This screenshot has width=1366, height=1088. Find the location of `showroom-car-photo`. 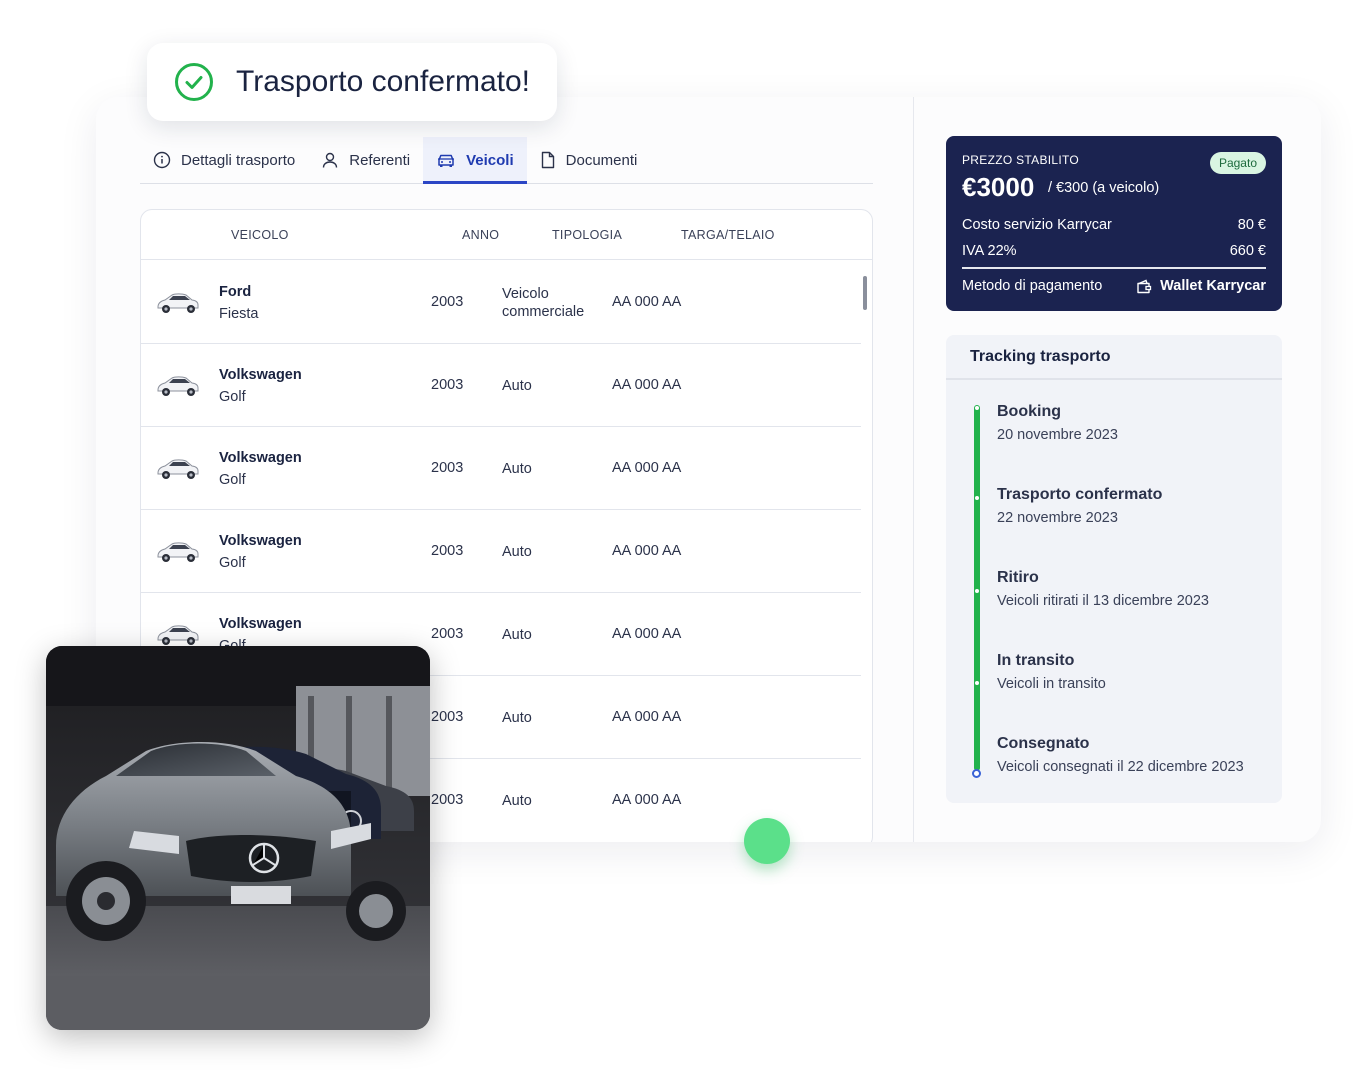

showroom-car-photo is located at coordinates (238, 838).